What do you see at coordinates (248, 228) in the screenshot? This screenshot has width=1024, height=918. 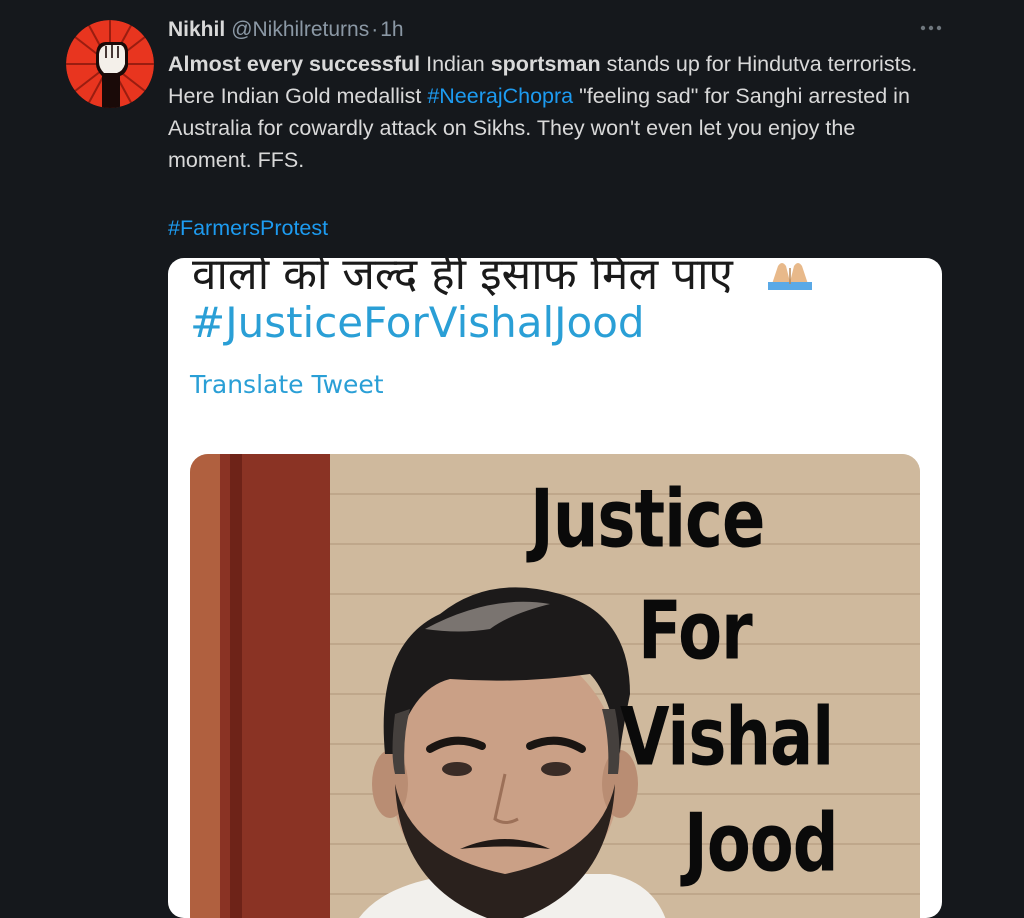 I see `hashtag-farmersprotest: #FarmersProtest` at bounding box center [248, 228].